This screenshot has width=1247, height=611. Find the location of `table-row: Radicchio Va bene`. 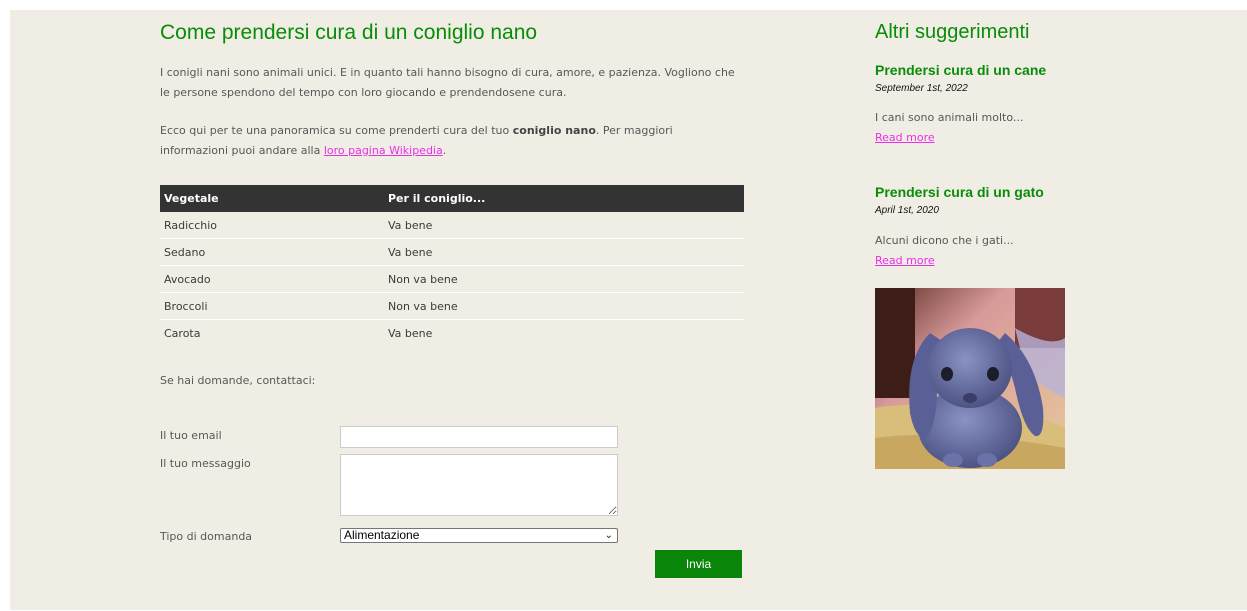

table-row: Radicchio Va bene is located at coordinates (452, 225).